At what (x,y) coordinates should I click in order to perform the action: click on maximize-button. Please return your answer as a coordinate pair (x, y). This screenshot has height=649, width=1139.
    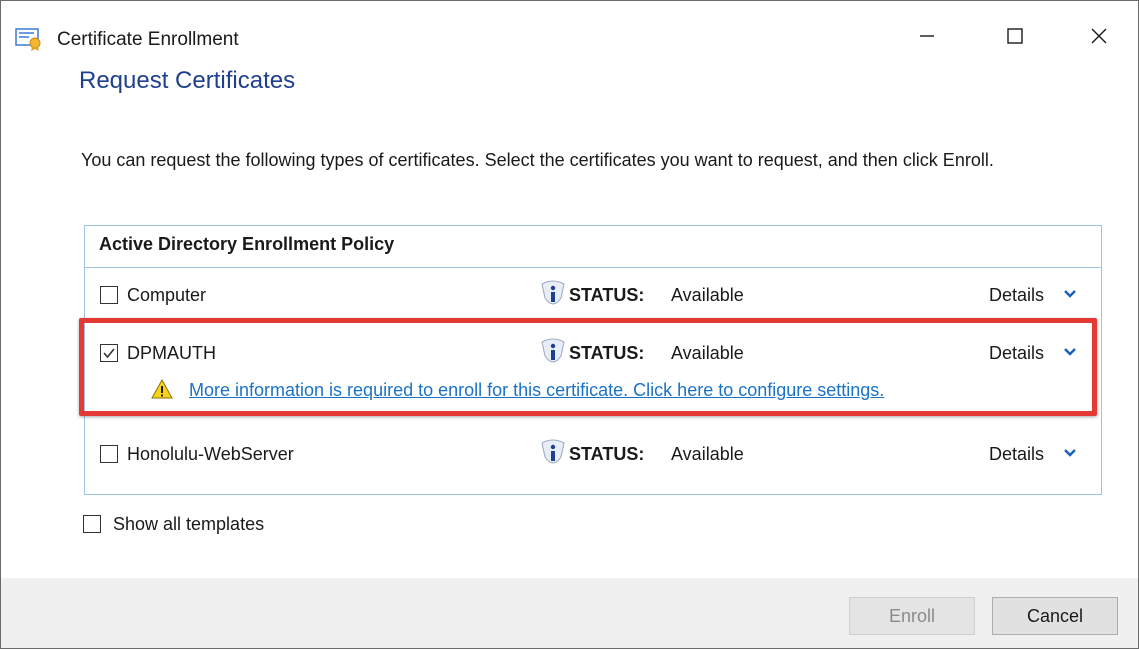
    Looking at the image, I should click on (1015, 36).